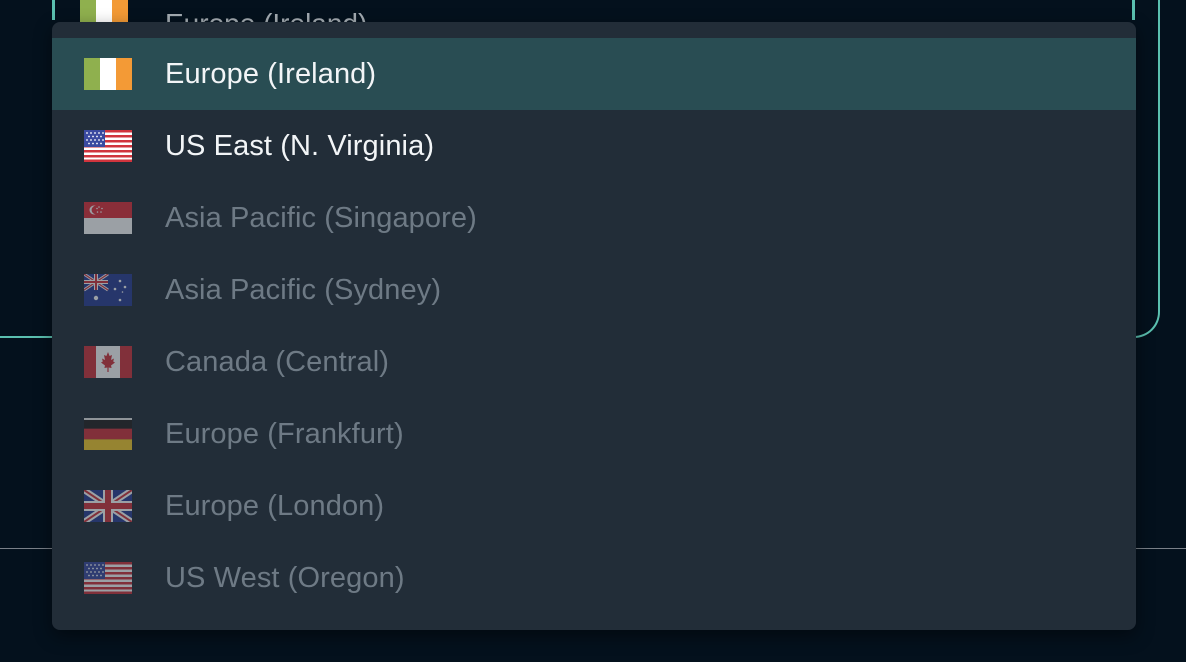 The height and width of the screenshot is (662, 1186). Describe the element at coordinates (594, 362) in the screenshot. I see `region-option-canada-central: Canada (Central)` at that location.